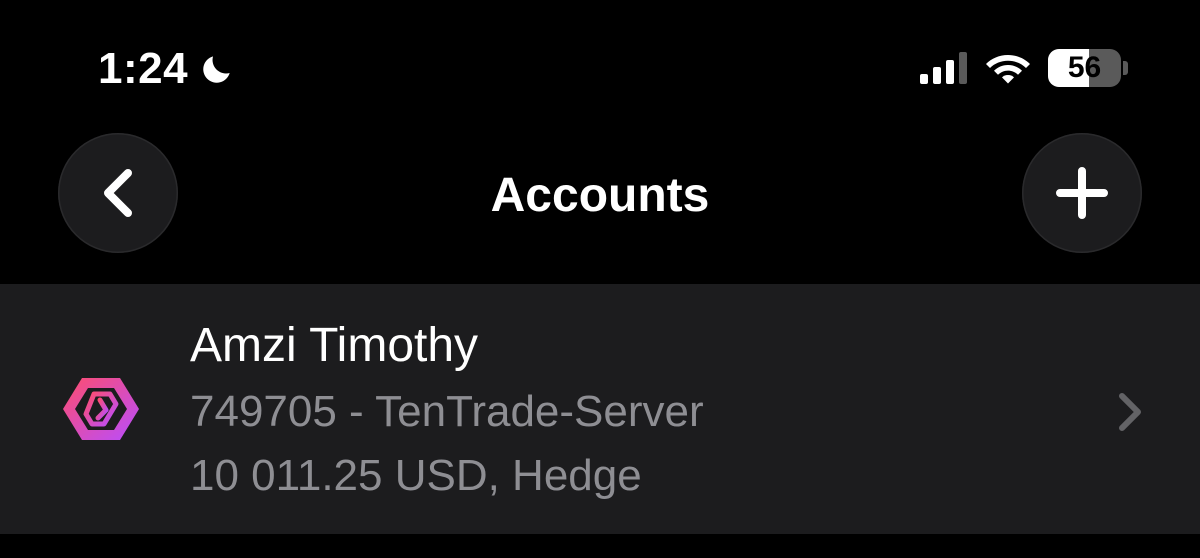 Image resolution: width=1200 pixels, height=558 pixels. I want to click on broker-logo-icon, so click(101, 409).